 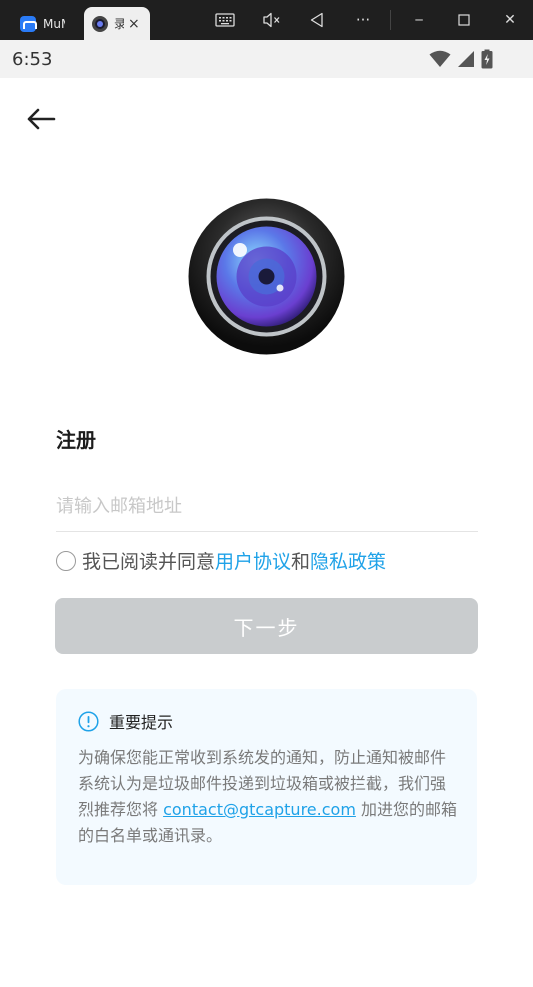 I want to click on agreement-row: 我已阅读并同意 用户协议 和 隐私政策, so click(x=221, y=560).